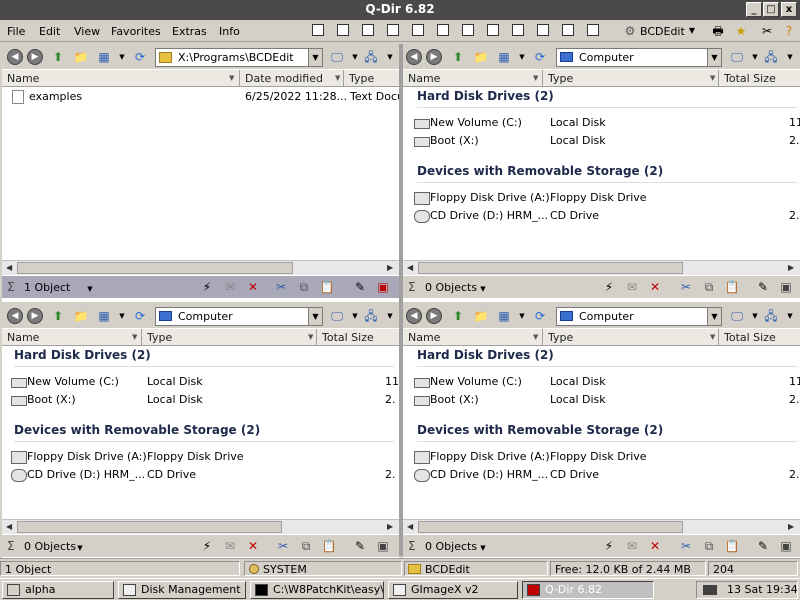 This screenshot has width=800, height=600. What do you see at coordinates (468, 30) in the screenshot?
I see `layout-3d-icon` at bounding box center [468, 30].